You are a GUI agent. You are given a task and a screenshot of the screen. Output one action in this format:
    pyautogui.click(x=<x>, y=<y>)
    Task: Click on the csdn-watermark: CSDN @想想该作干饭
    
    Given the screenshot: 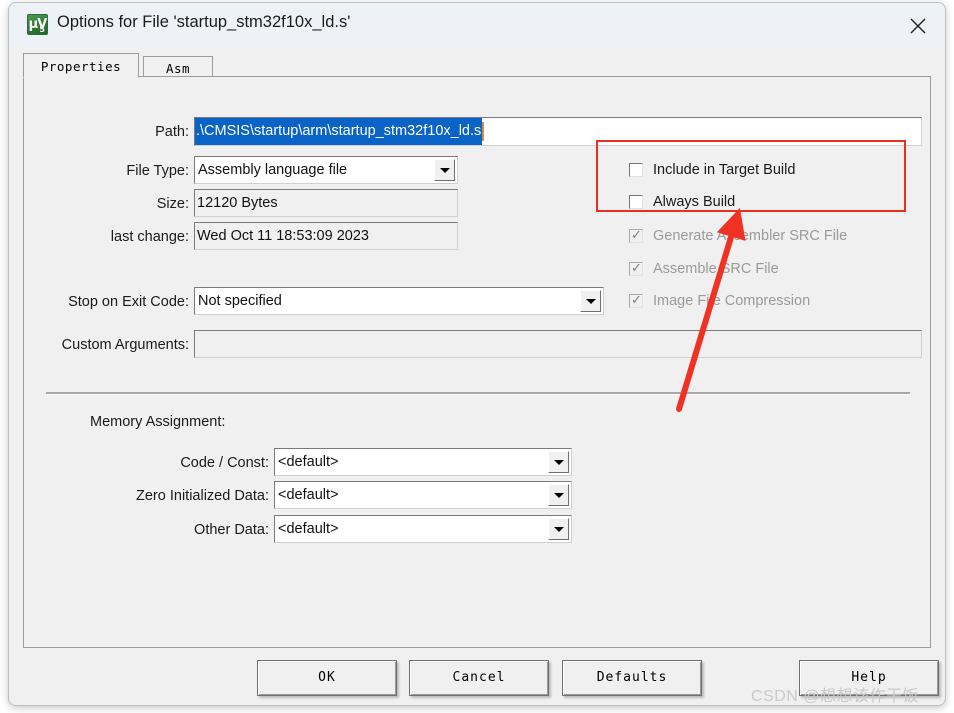 What is the action you would take?
    pyautogui.click(x=835, y=696)
    